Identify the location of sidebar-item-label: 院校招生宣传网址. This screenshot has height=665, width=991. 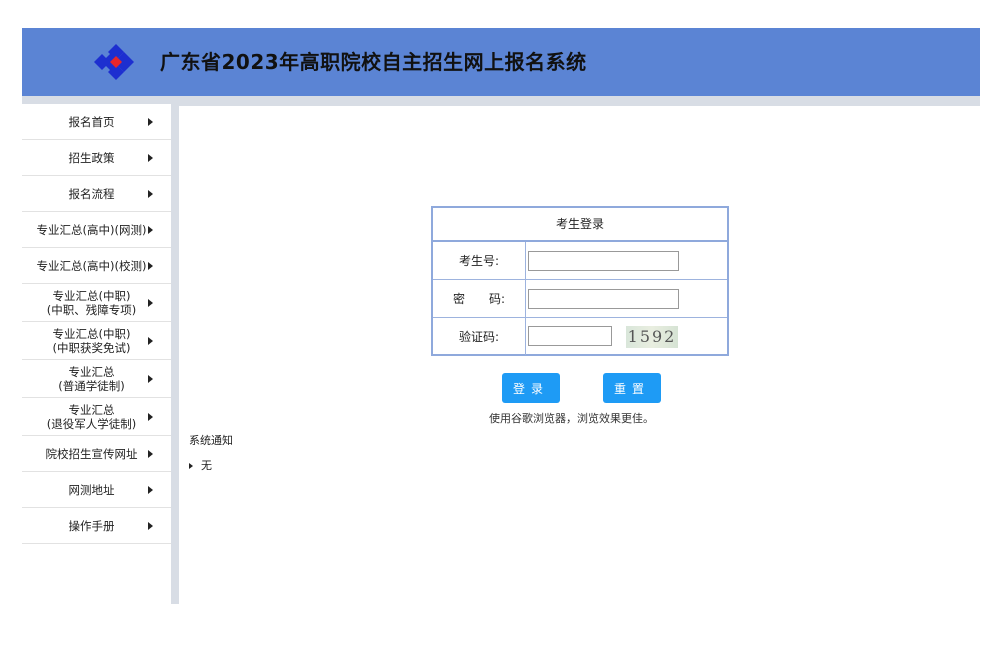
(91, 453).